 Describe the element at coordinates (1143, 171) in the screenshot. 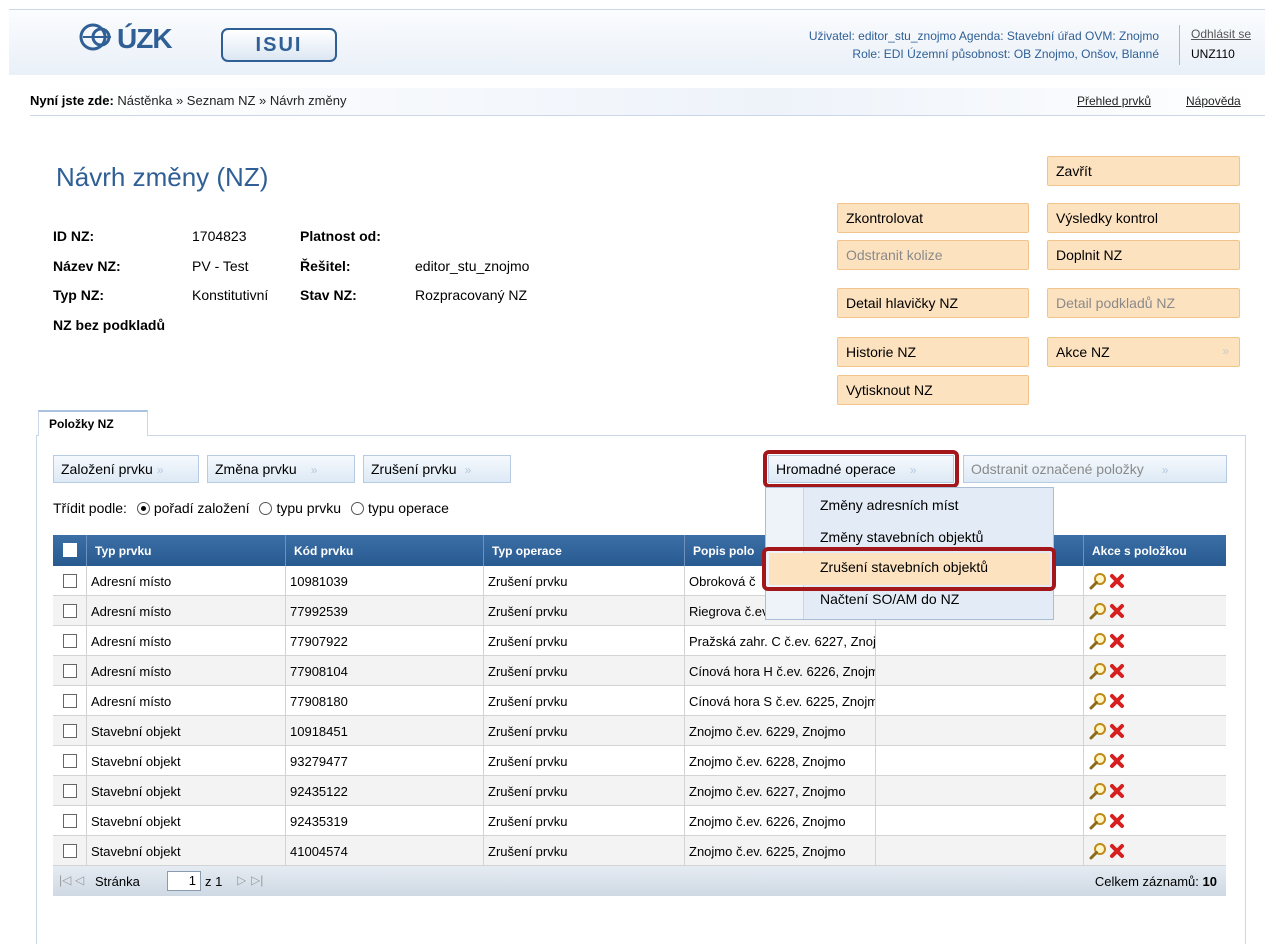

I see `close-button: Zavřít` at that location.